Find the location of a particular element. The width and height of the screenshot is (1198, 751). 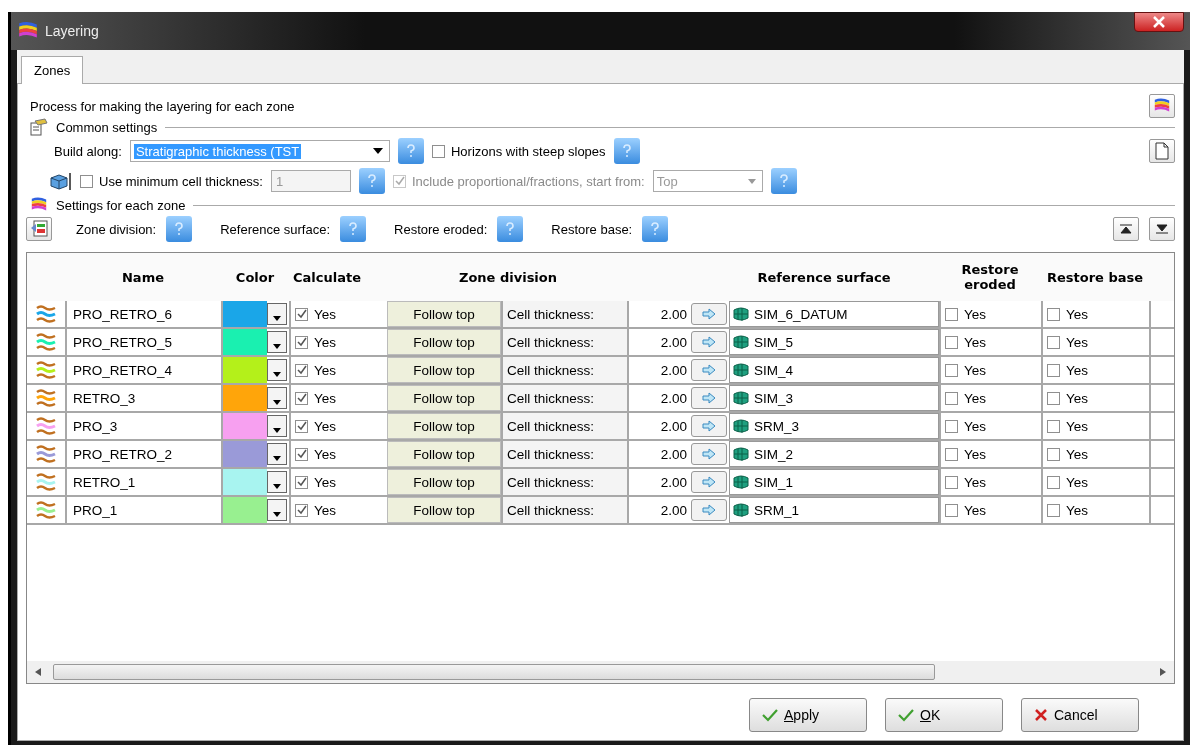

ok-button: OK is located at coordinates (944, 715).